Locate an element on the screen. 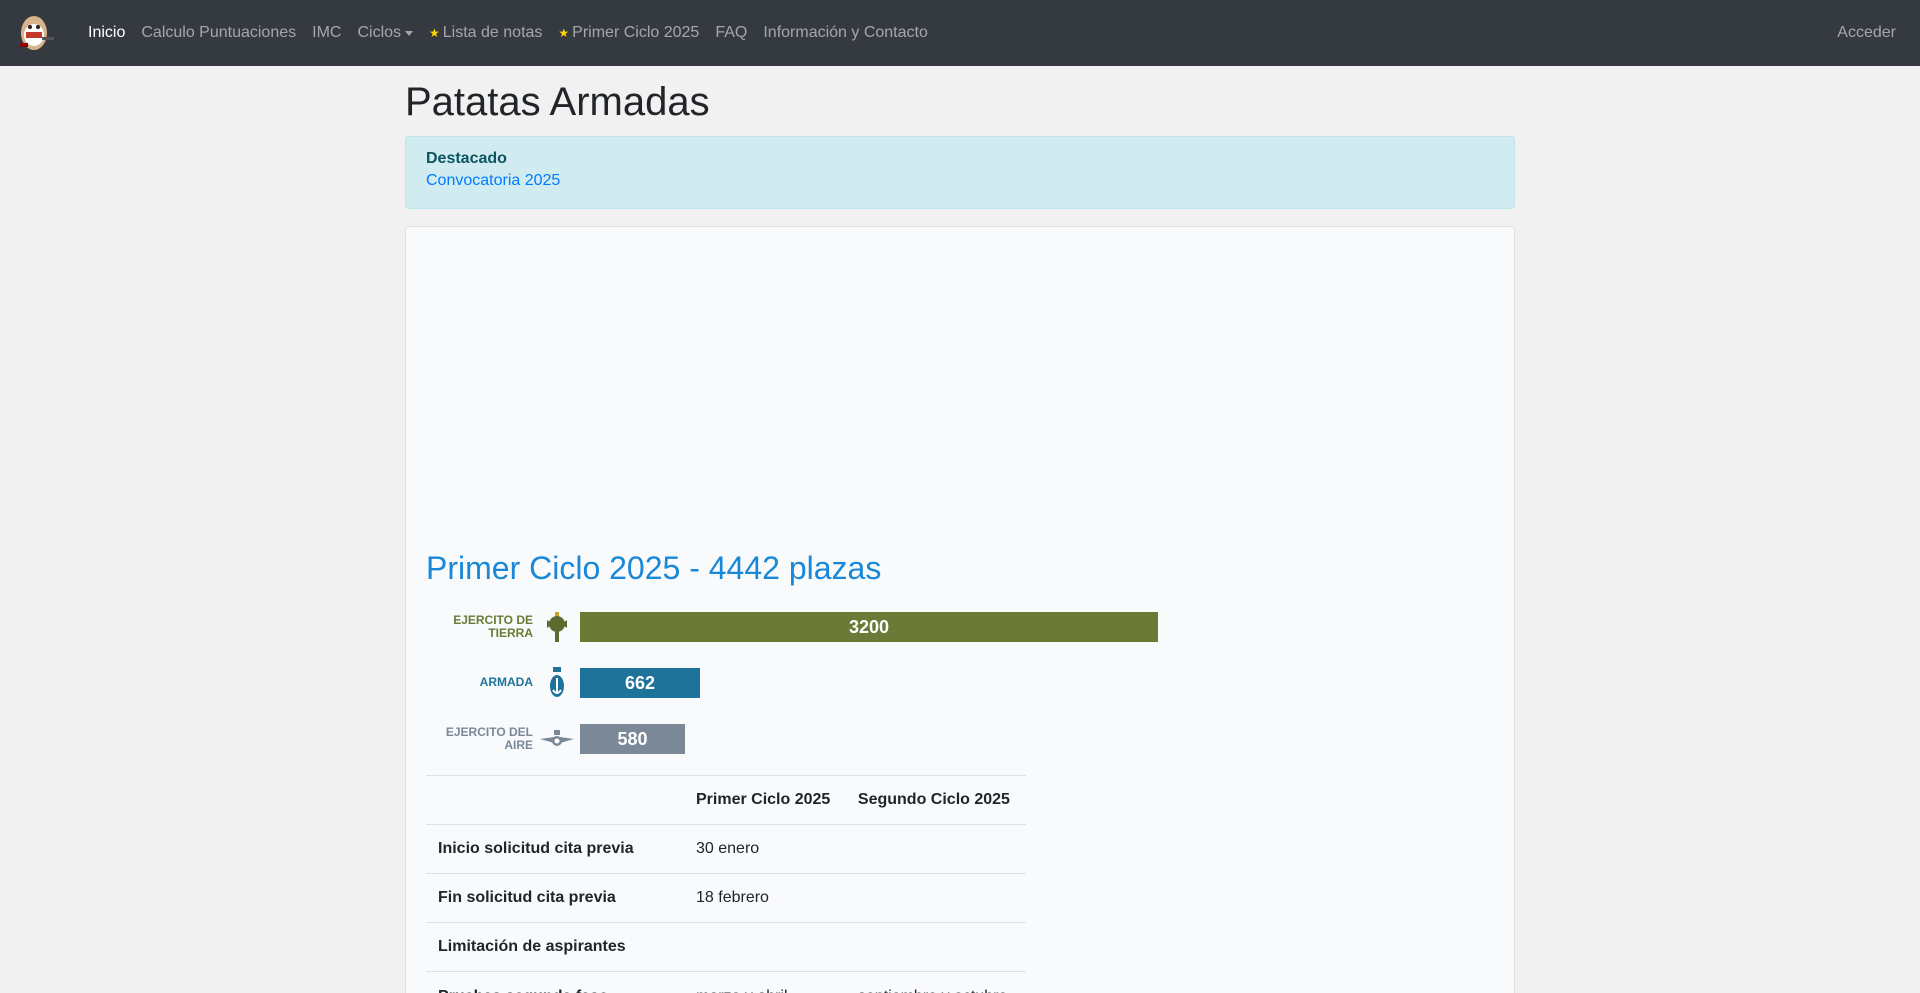  nav-item-lista-de-notas: ★ Lista de notas is located at coordinates (485, 33).